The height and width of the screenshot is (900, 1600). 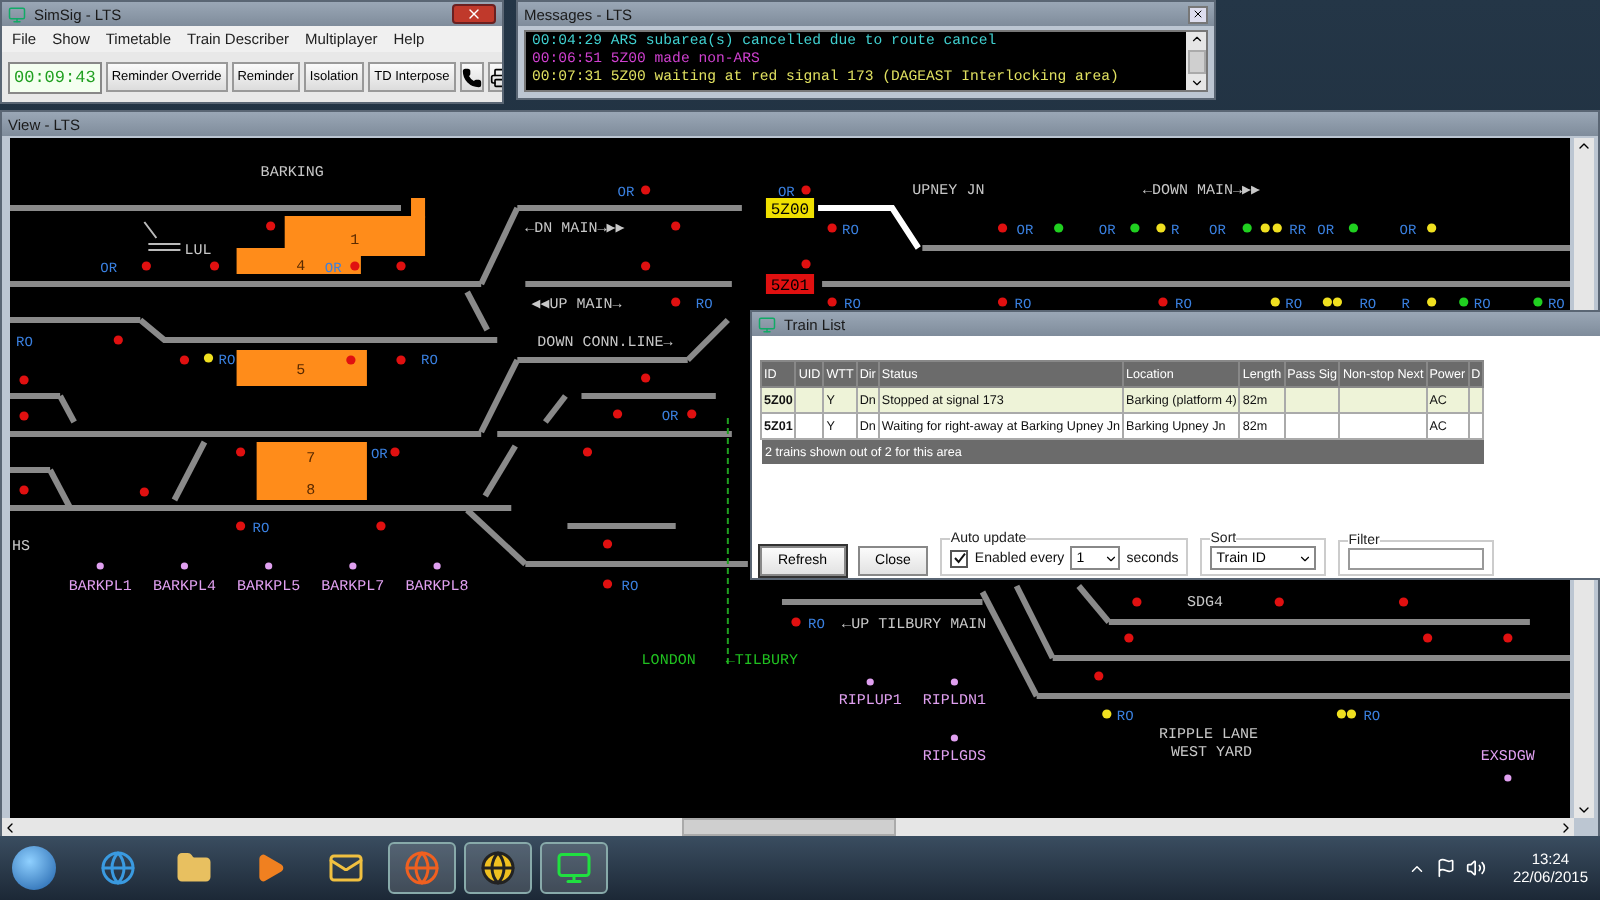 What do you see at coordinates (1476, 868) in the screenshot?
I see `speaker-icon` at bounding box center [1476, 868].